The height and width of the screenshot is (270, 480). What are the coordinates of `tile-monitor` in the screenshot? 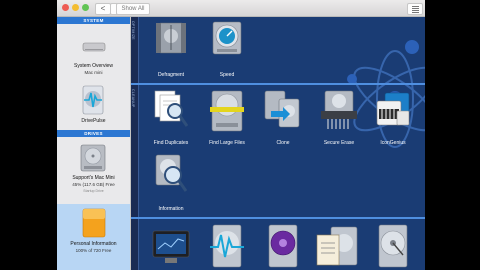 It's located at (171, 244).